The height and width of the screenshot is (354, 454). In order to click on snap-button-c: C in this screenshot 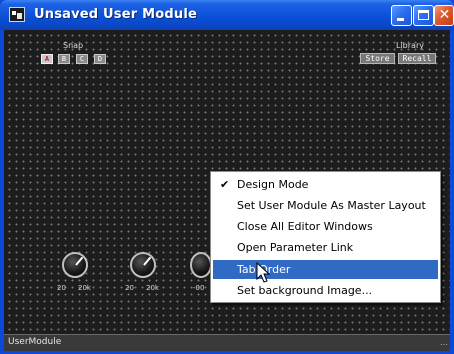, I will do `click(82, 59)`.